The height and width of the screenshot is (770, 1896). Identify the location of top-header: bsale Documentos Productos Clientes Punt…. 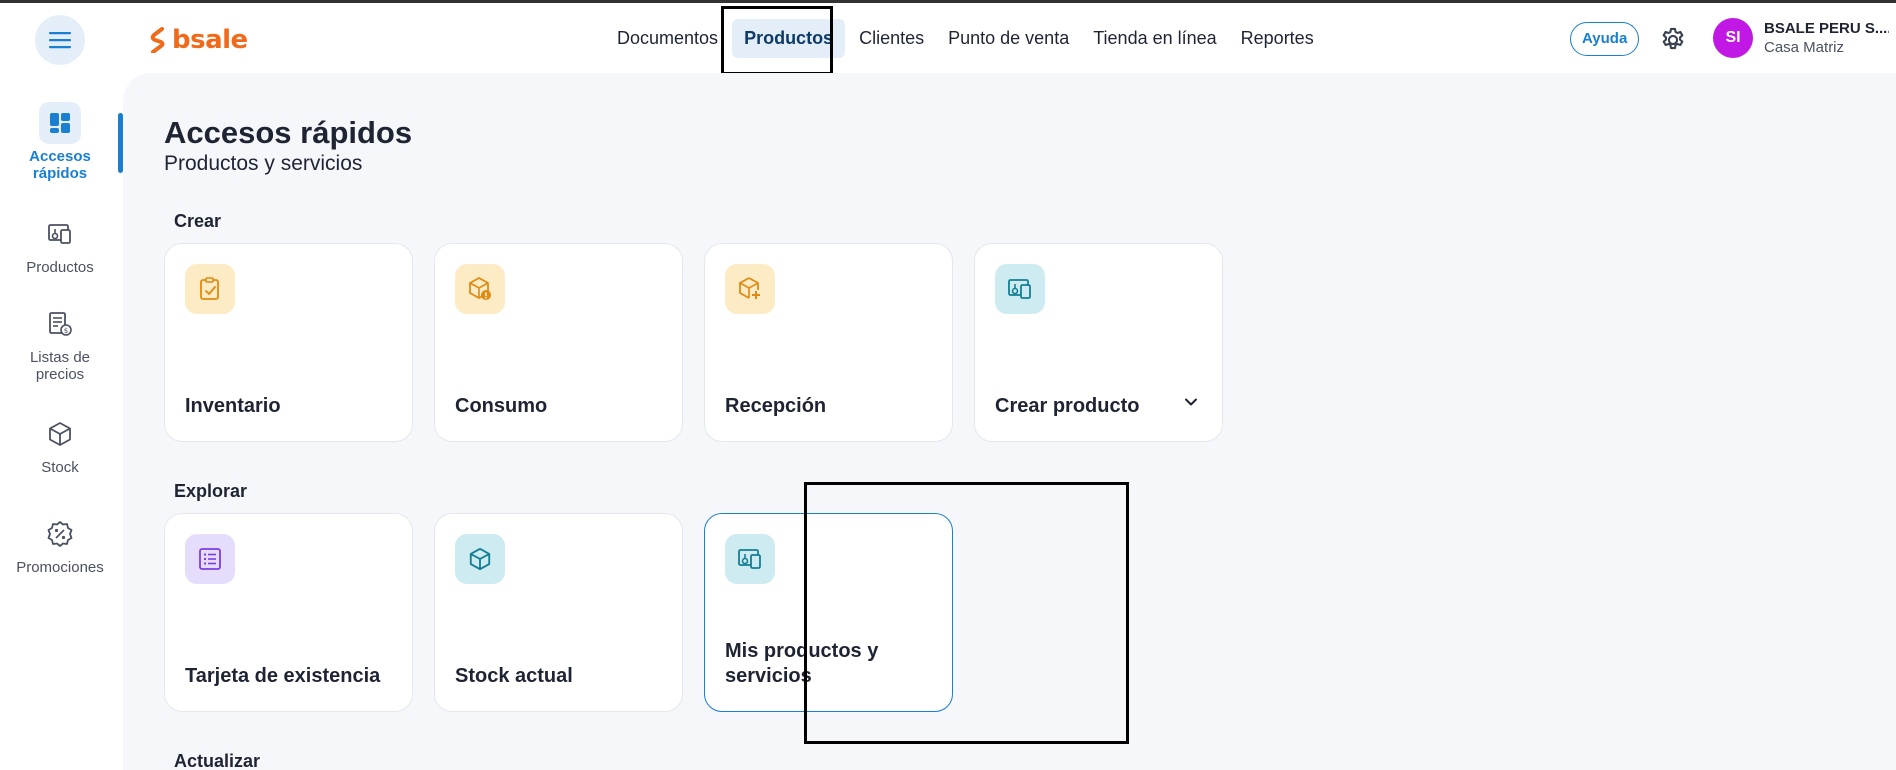
(948, 39).